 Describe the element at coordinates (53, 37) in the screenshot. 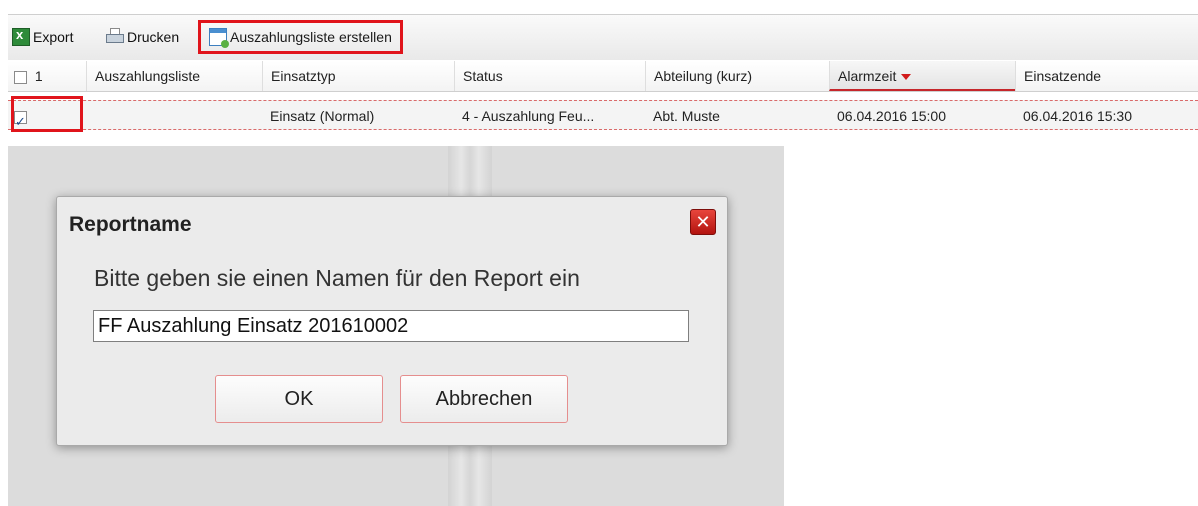

I see `export-label: Export` at that location.